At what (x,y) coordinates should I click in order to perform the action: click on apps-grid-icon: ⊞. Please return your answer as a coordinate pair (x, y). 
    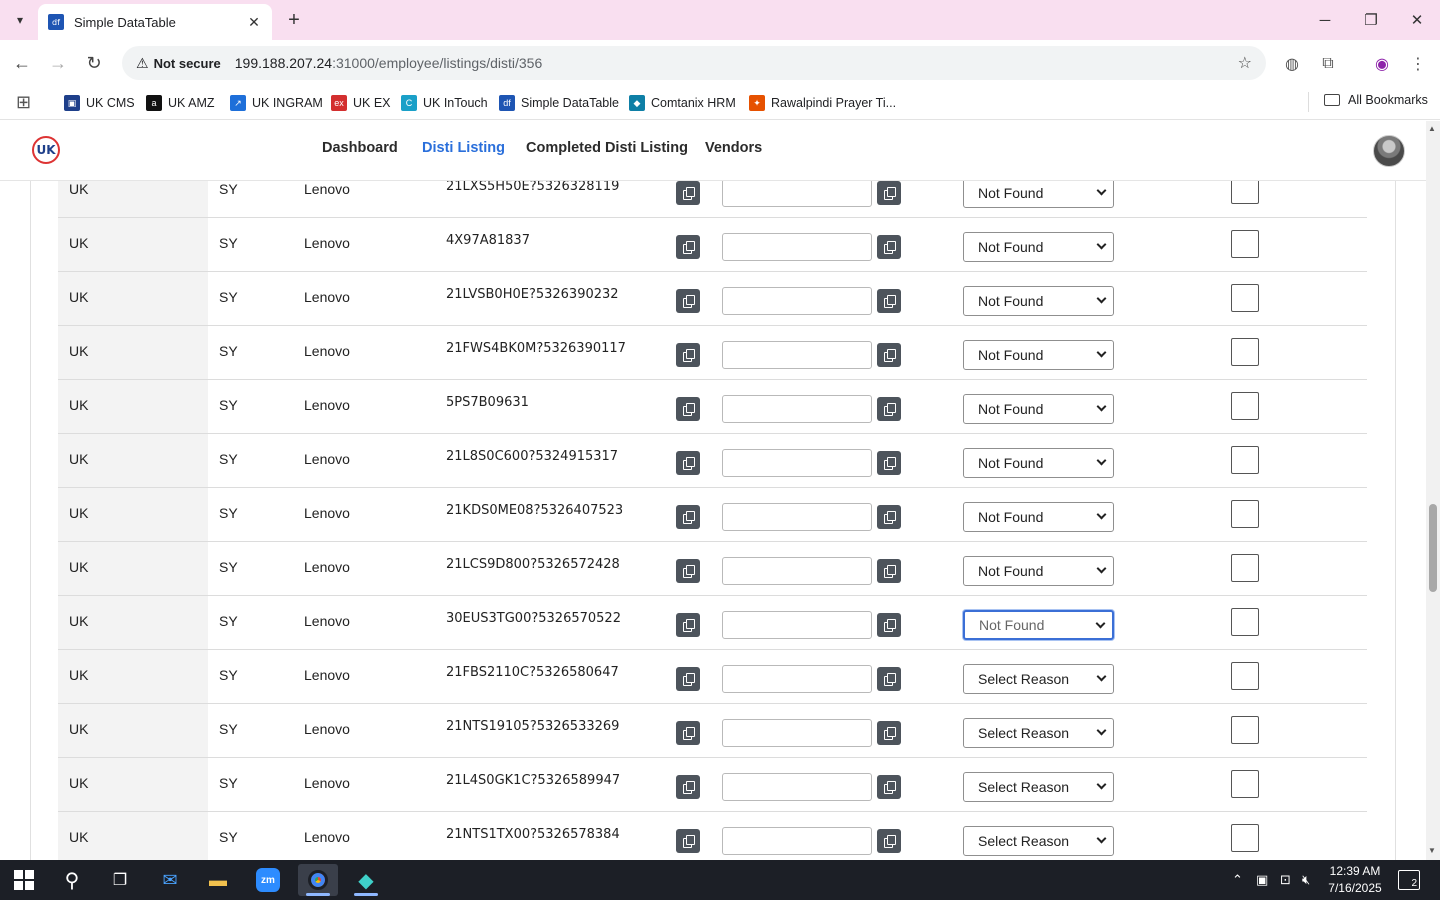
    Looking at the image, I should click on (23, 102).